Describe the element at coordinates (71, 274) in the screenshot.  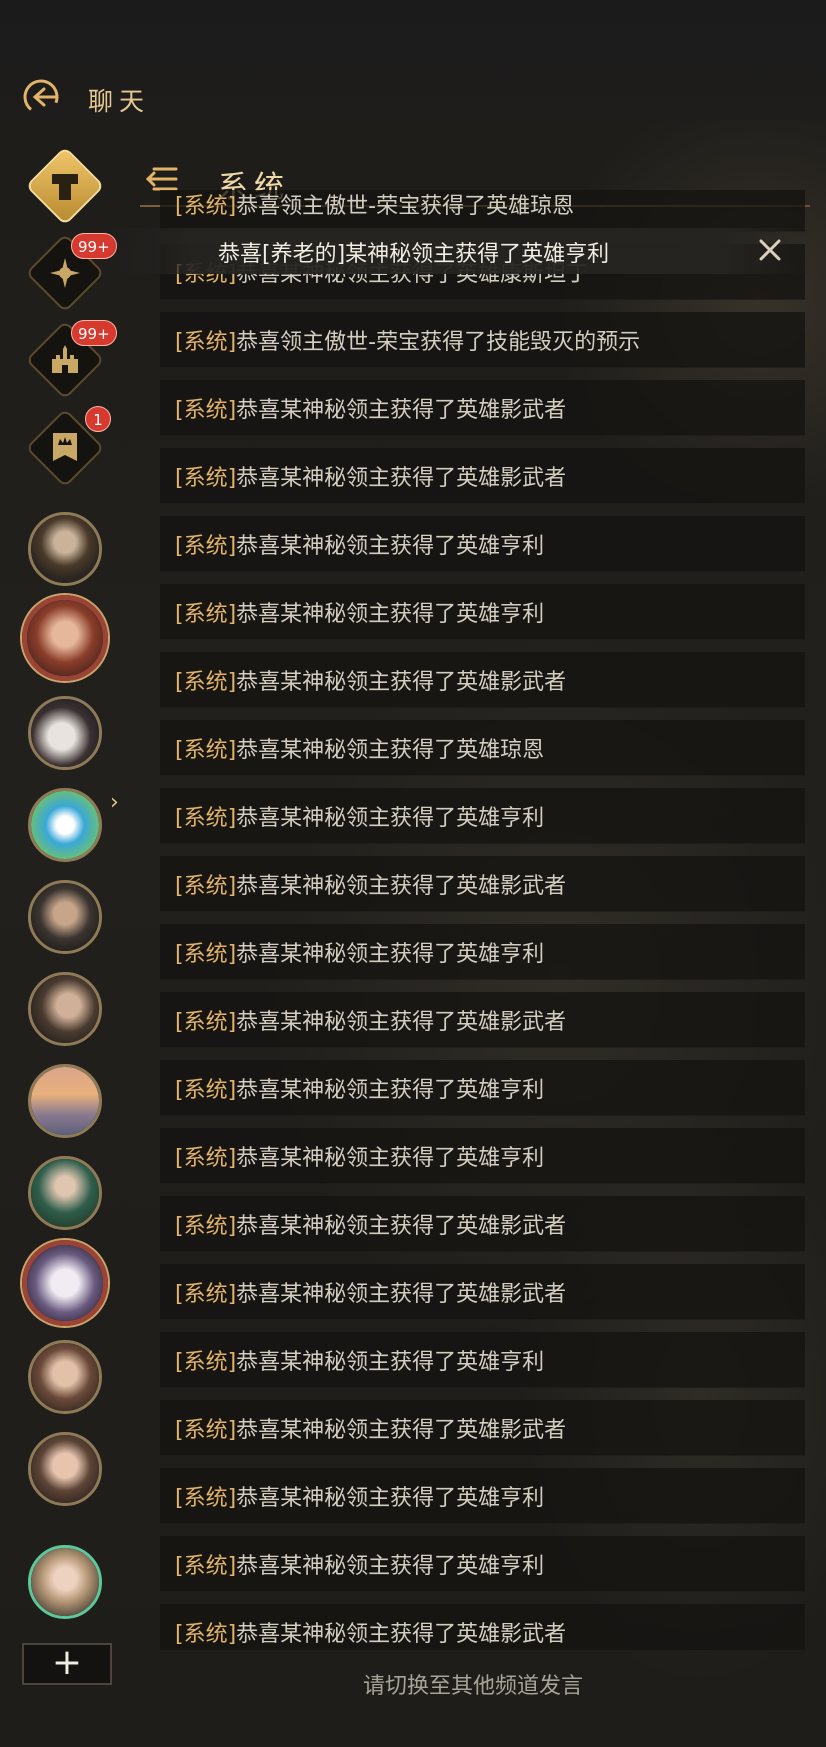
I see `channel-world: 99+` at that location.